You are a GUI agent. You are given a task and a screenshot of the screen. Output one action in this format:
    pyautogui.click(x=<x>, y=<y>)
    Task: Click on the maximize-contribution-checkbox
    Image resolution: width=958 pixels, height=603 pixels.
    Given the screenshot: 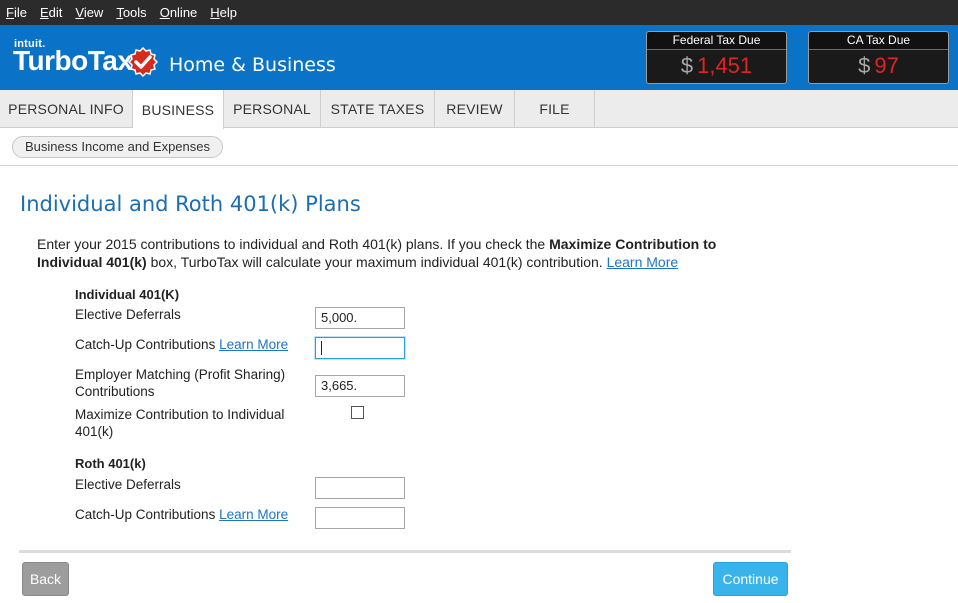 What is the action you would take?
    pyautogui.click(x=357, y=412)
    